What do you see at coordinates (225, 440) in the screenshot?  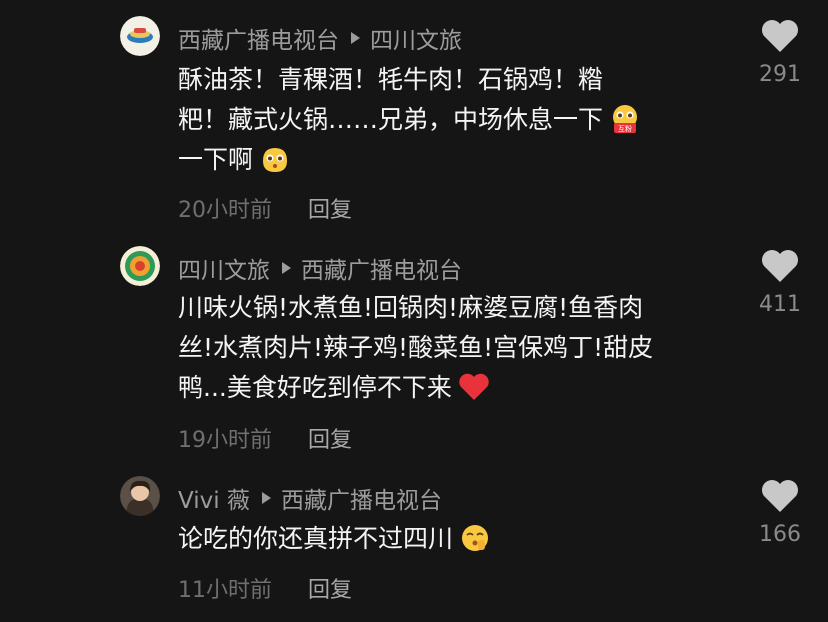 I see `timestamp: 19小时前` at bounding box center [225, 440].